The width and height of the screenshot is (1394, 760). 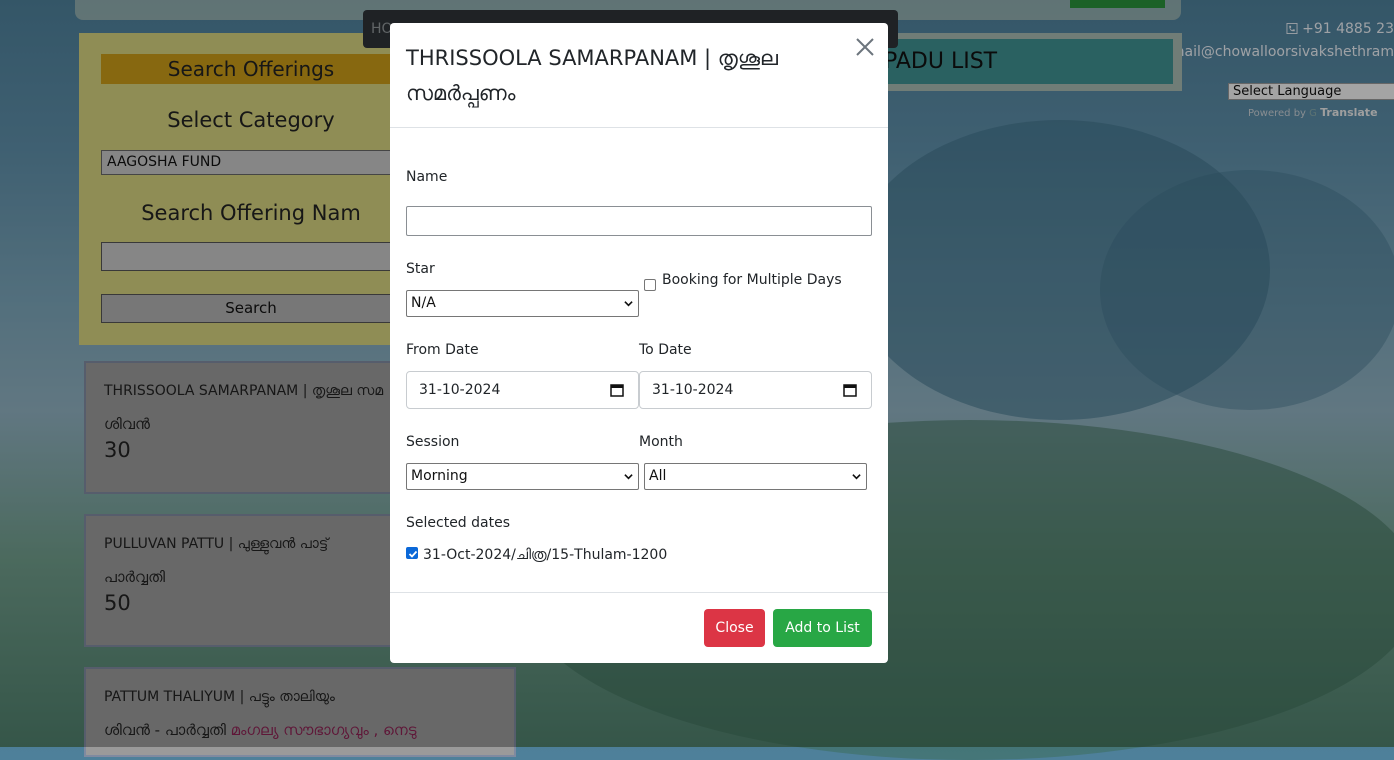 I want to click on month-select: All, so click(x=755, y=476).